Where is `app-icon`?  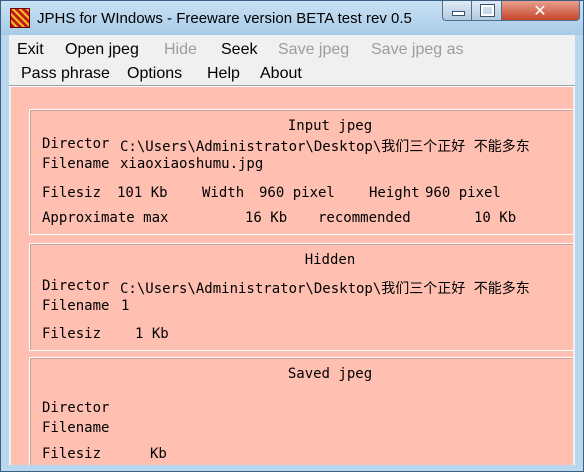 app-icon is located at coordinates (20, 18).